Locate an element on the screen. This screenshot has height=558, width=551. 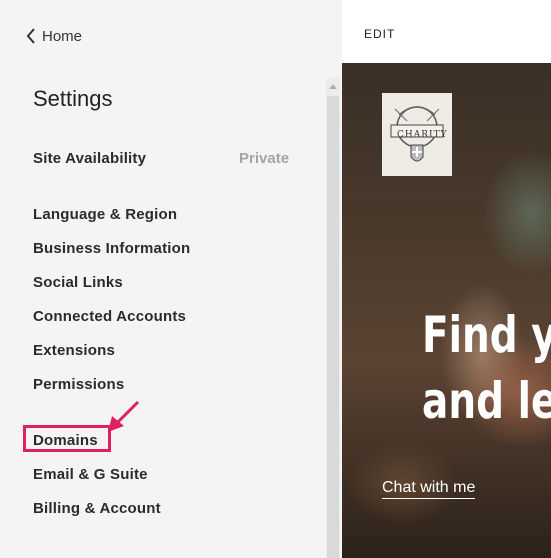
site-availability-item: Site Availability is located at coordinates (89, 158).